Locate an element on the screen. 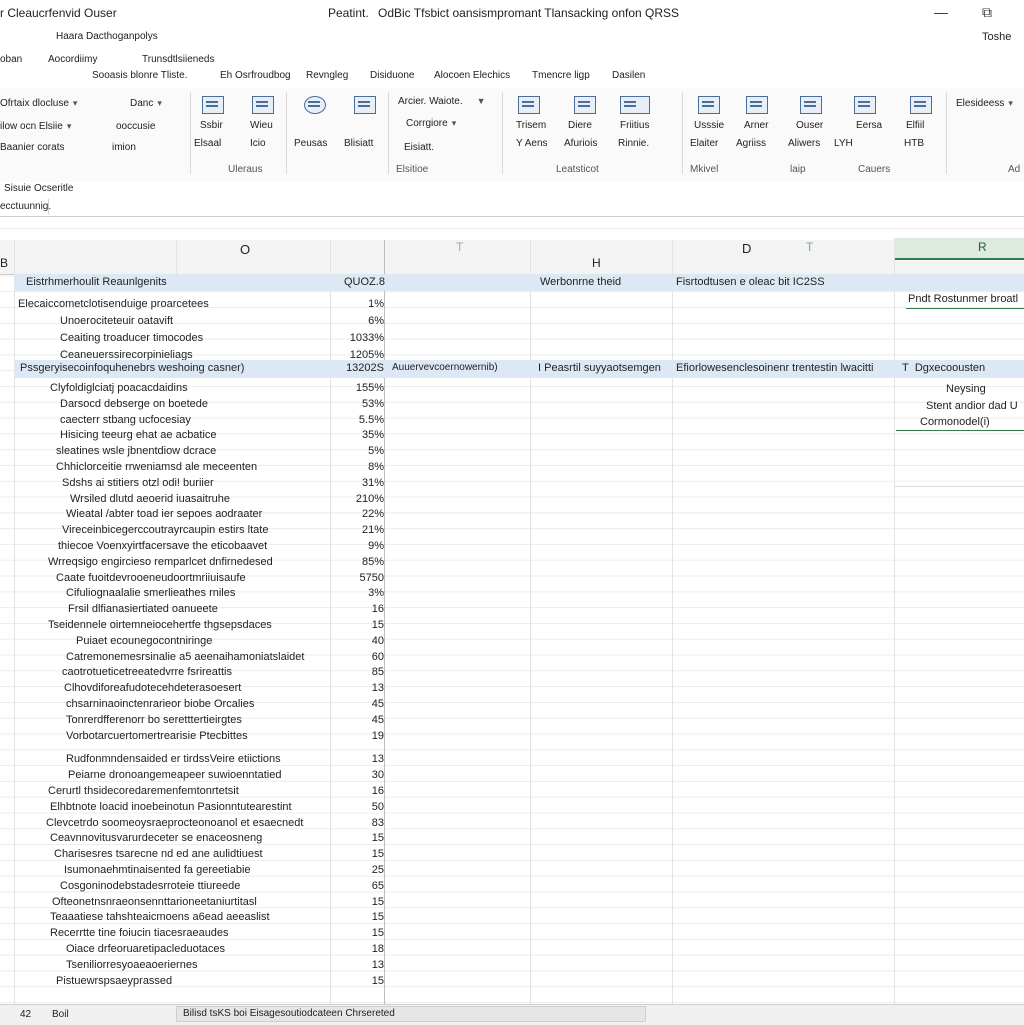 The width and height of the screenshot is (1024, 1025). list-item-label: Elecaiccometclotisenduige proarcetees is located at coordinates (113, 304).